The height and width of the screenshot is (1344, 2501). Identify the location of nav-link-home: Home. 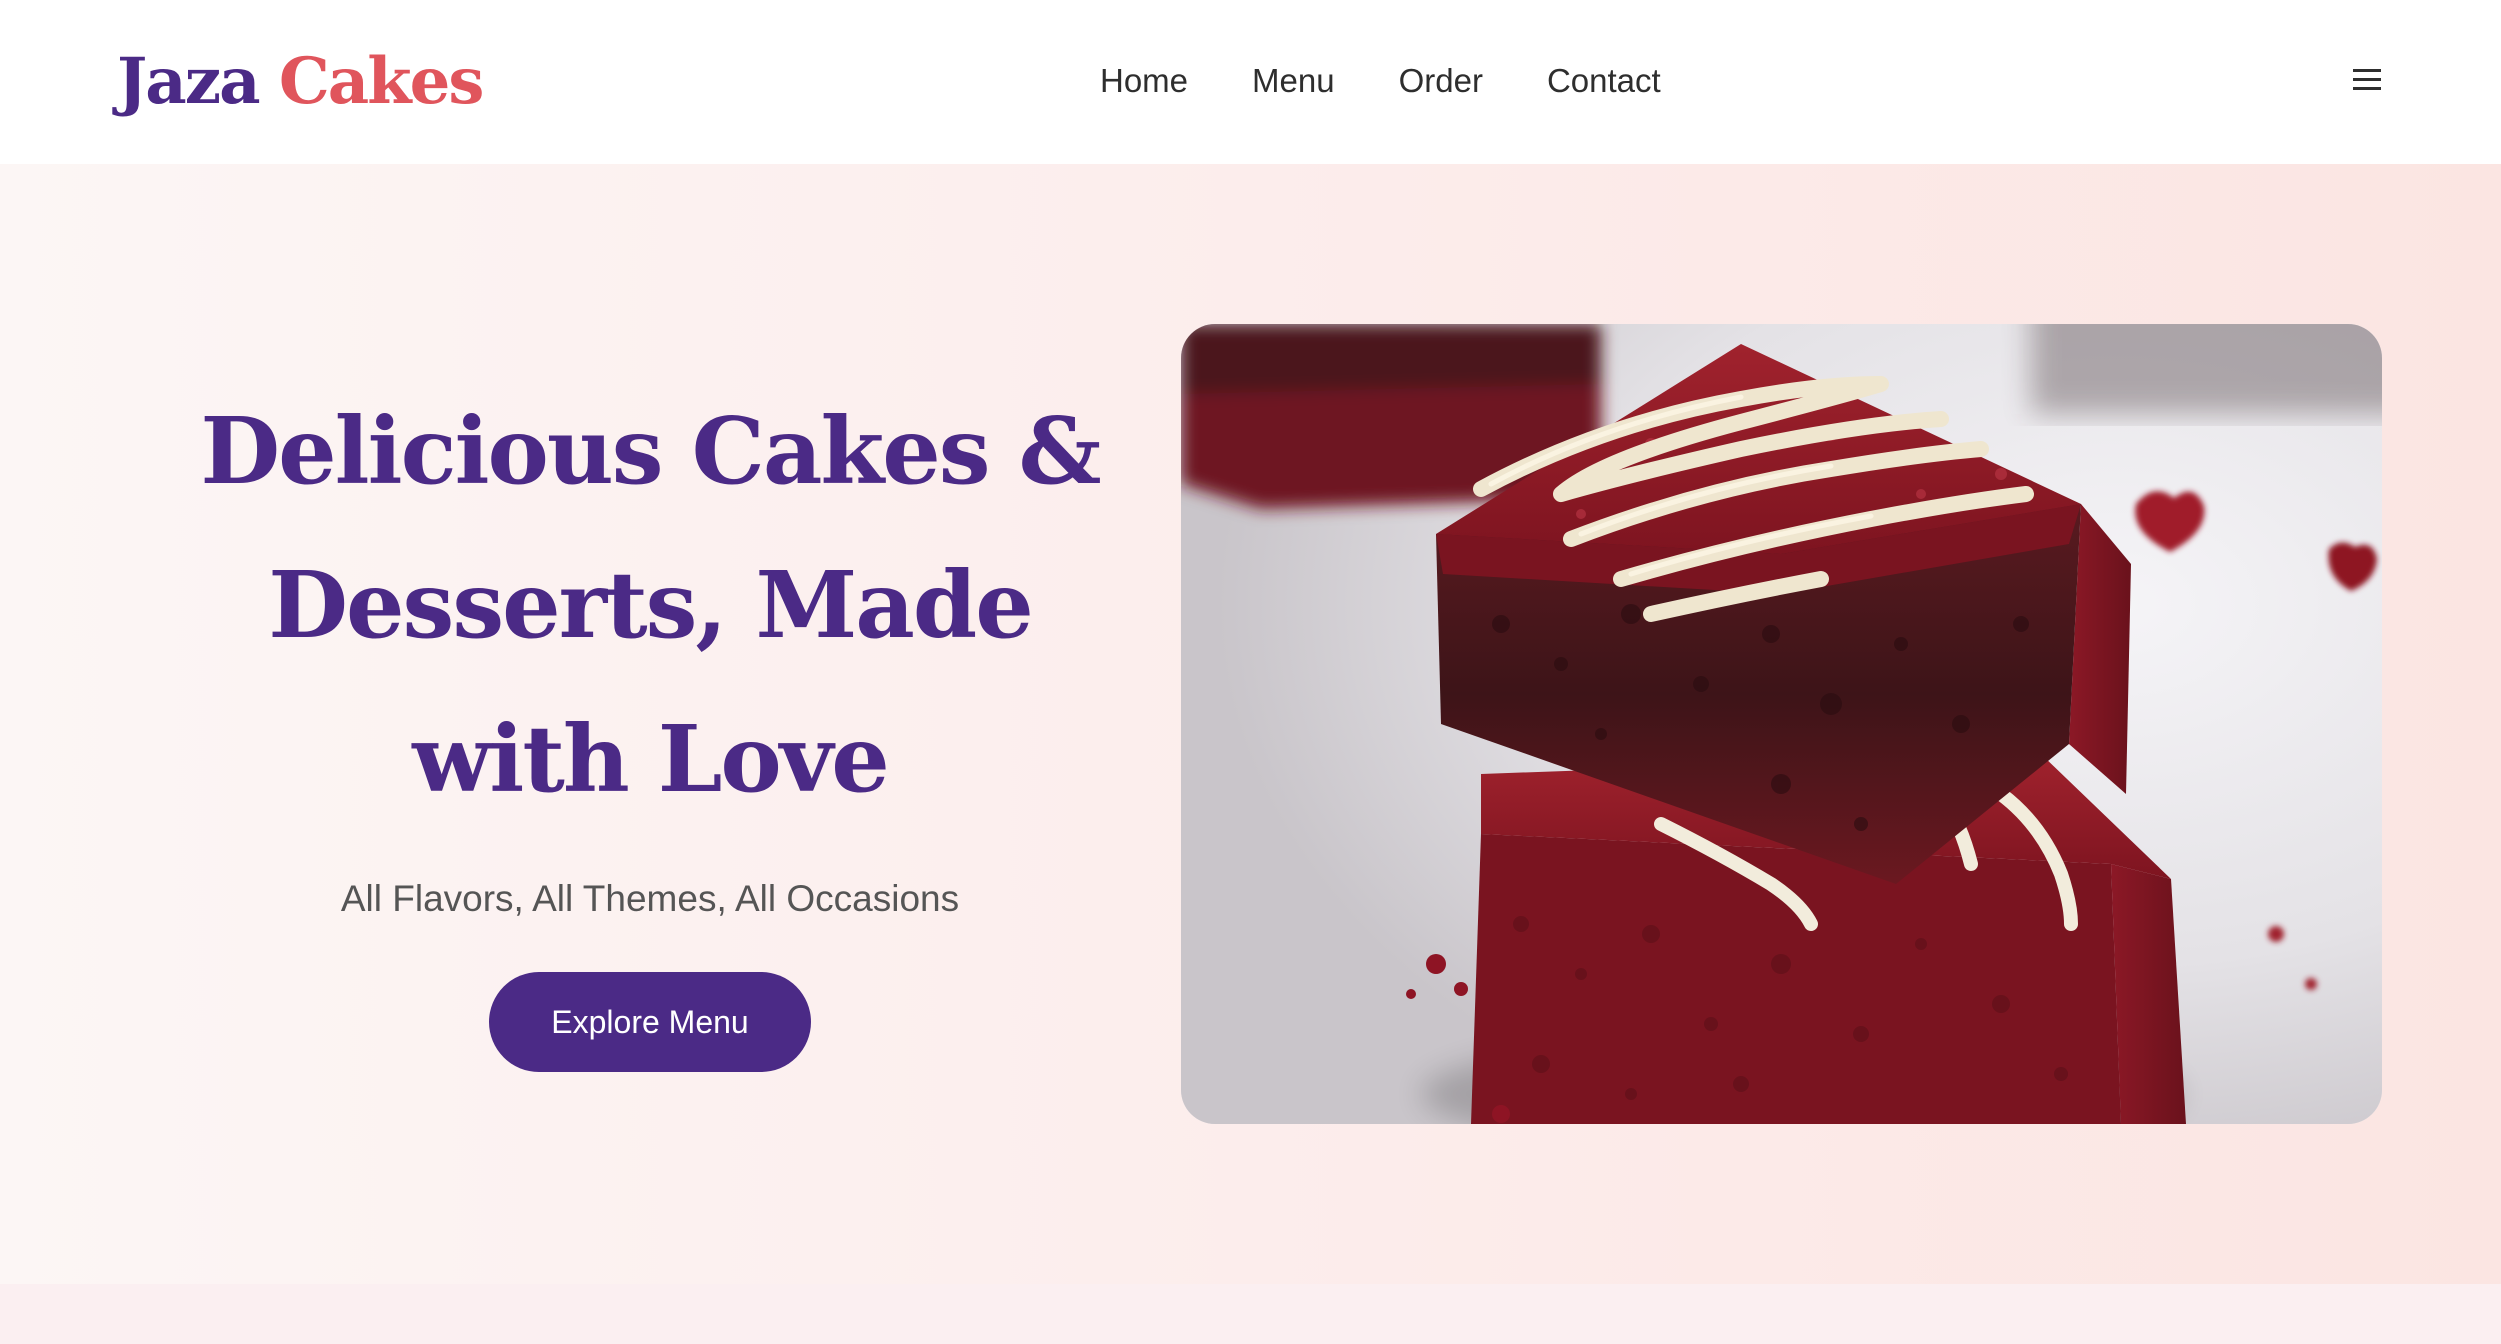
(1144, 81).